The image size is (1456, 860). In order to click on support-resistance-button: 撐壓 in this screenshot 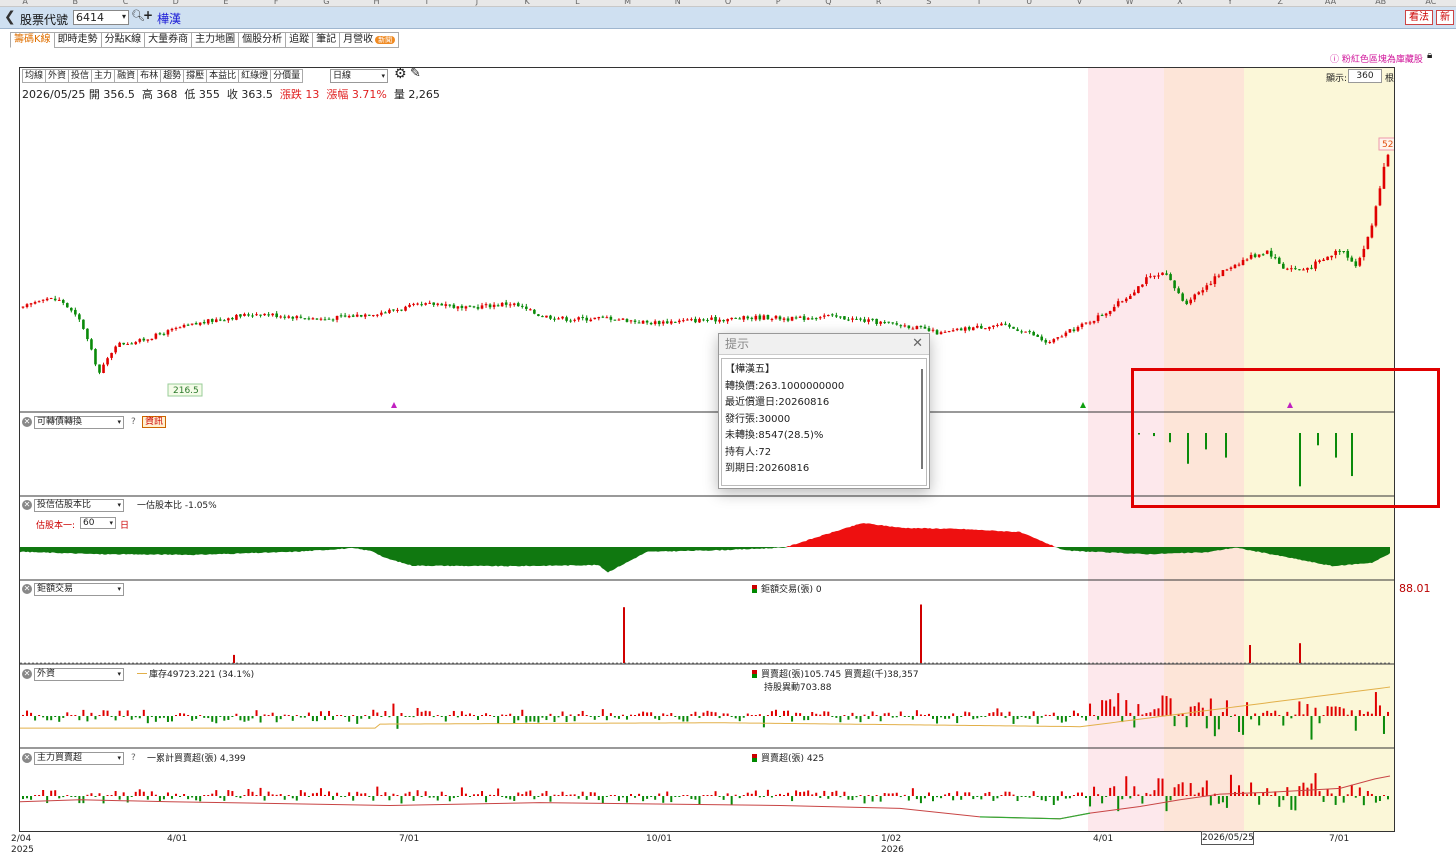, I will do `click(195, 76)`.